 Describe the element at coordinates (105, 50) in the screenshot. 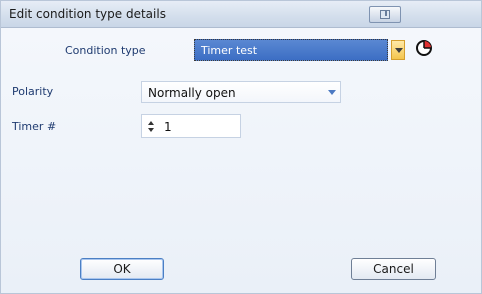

I see `condition-type-label: Condition type` at that location.